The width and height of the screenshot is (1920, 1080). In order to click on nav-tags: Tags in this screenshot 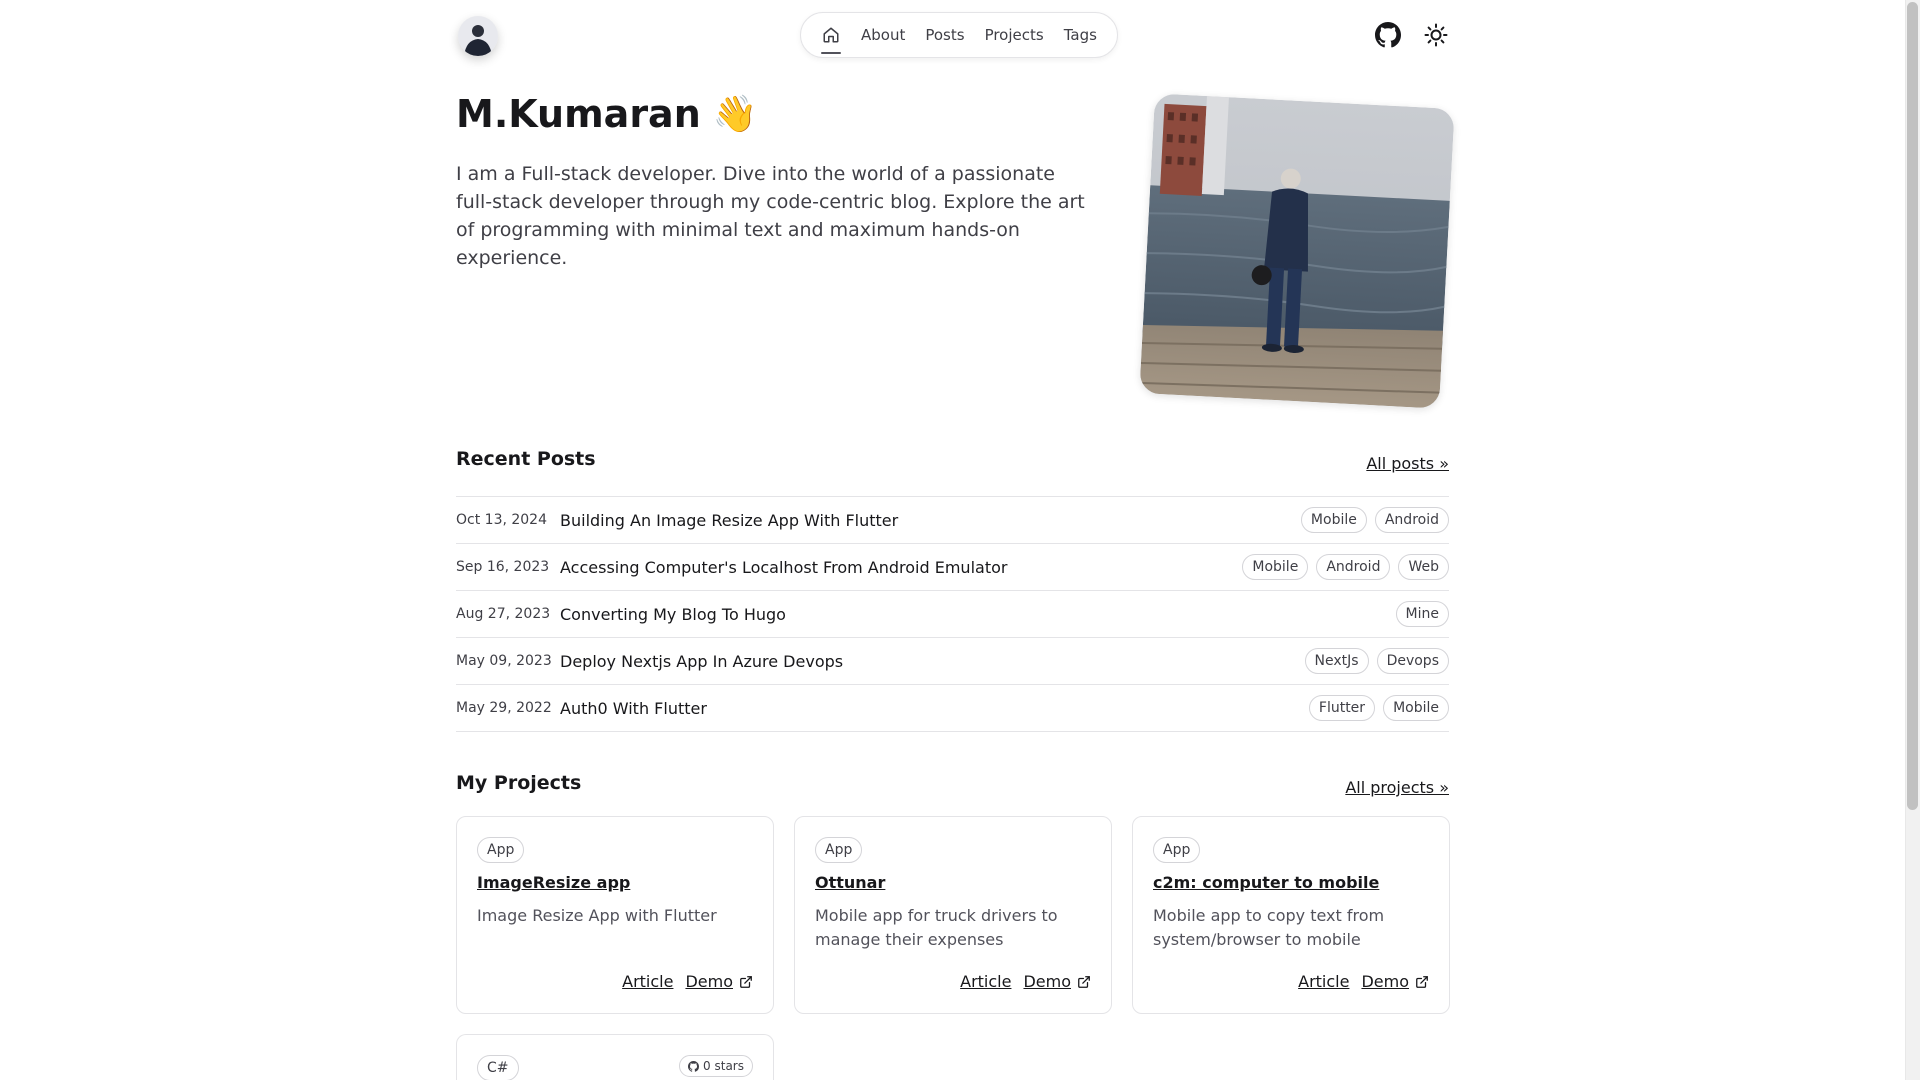, I will do `click(1080, 35)`.